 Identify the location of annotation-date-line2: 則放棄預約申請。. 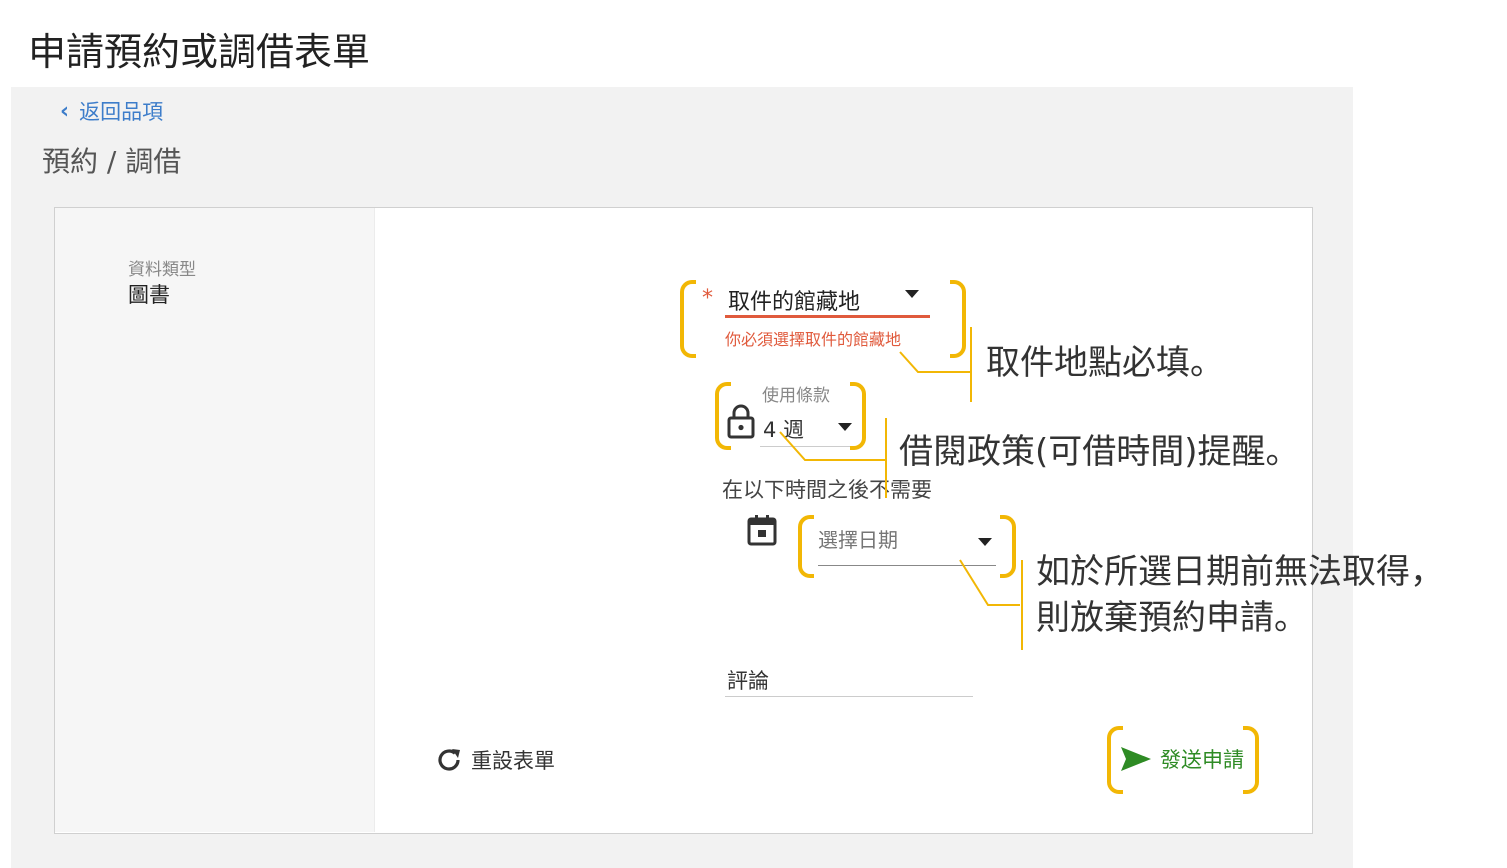
(1172, 618).